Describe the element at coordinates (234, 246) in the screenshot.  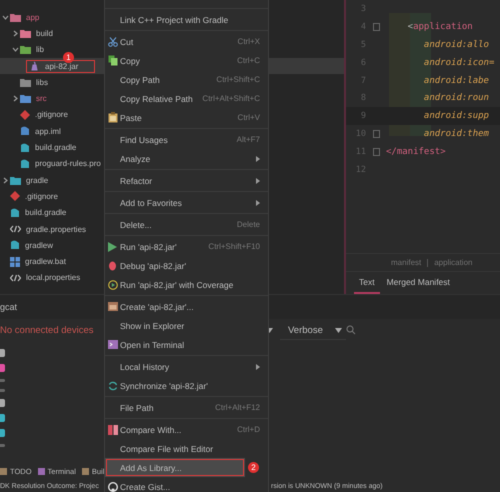
I see `shortcut-text: Ctrl+Shift+F10` at that location.